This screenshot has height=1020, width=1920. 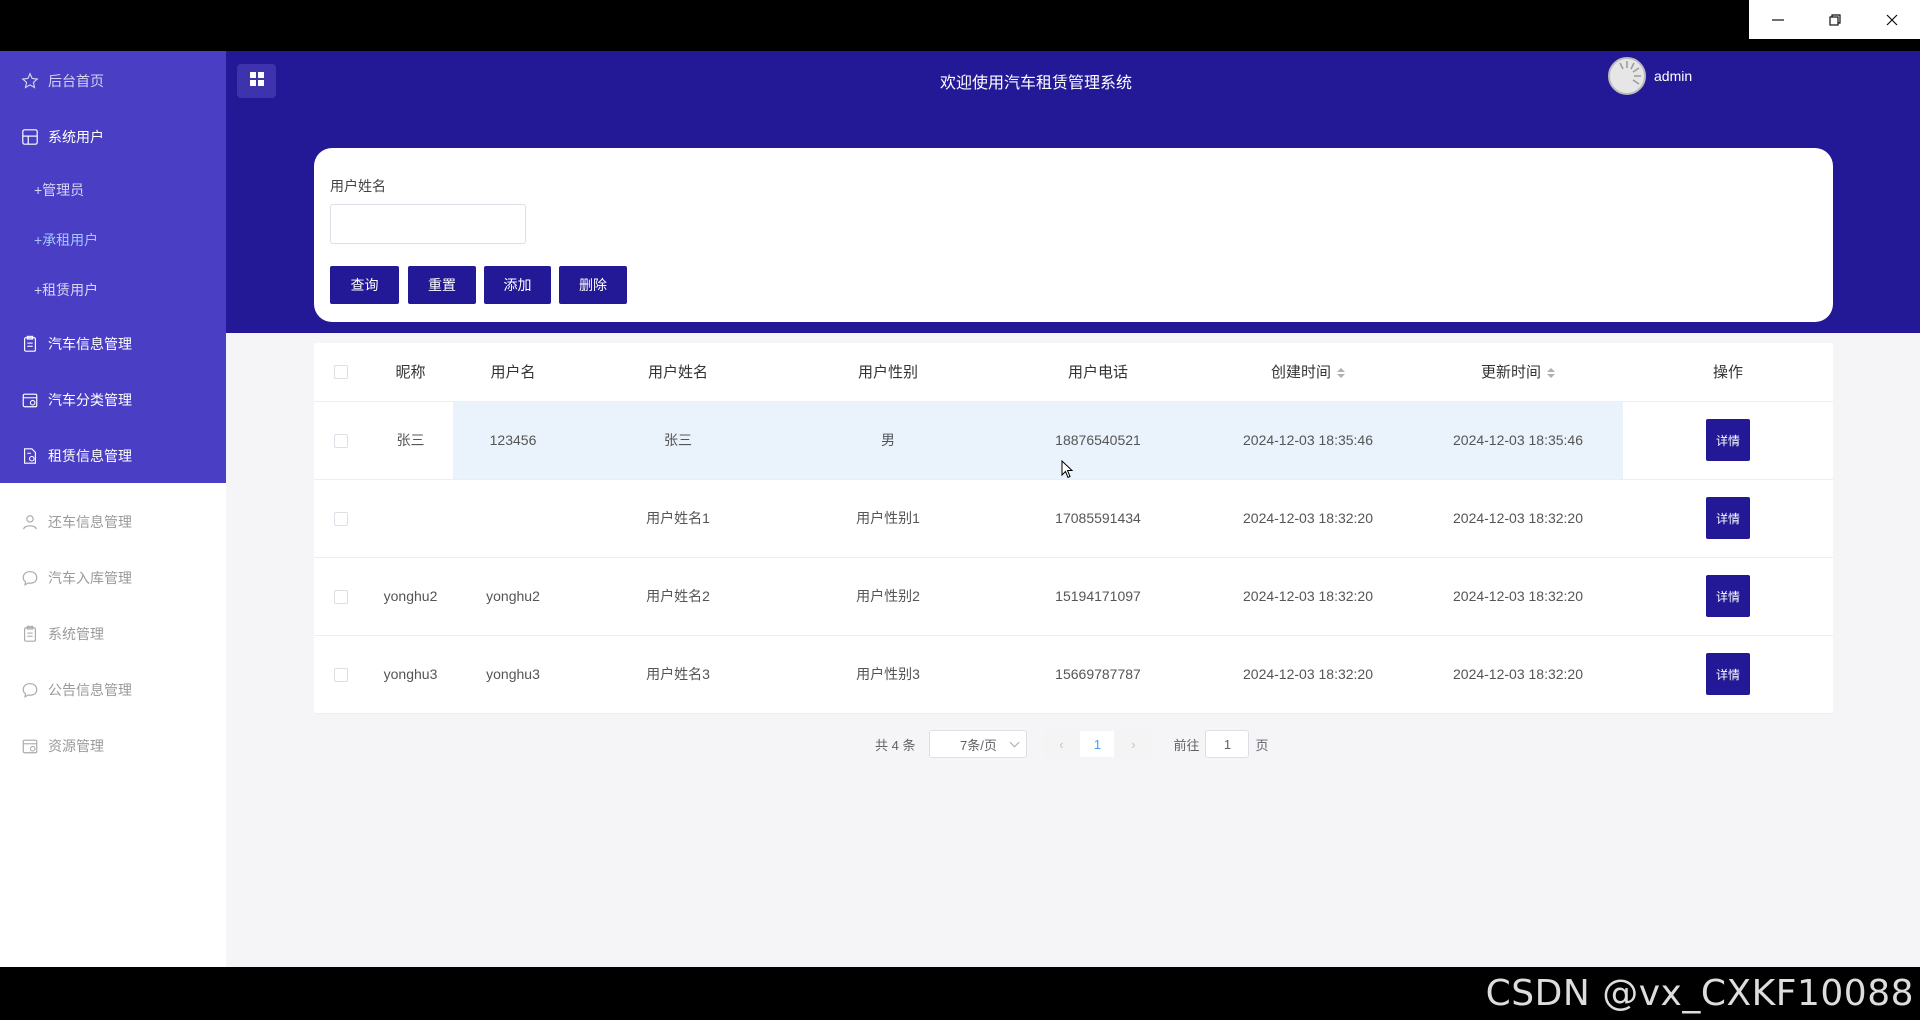 I want to click on sidebar-item-label: 系统用户, so click(x=76, y=137).